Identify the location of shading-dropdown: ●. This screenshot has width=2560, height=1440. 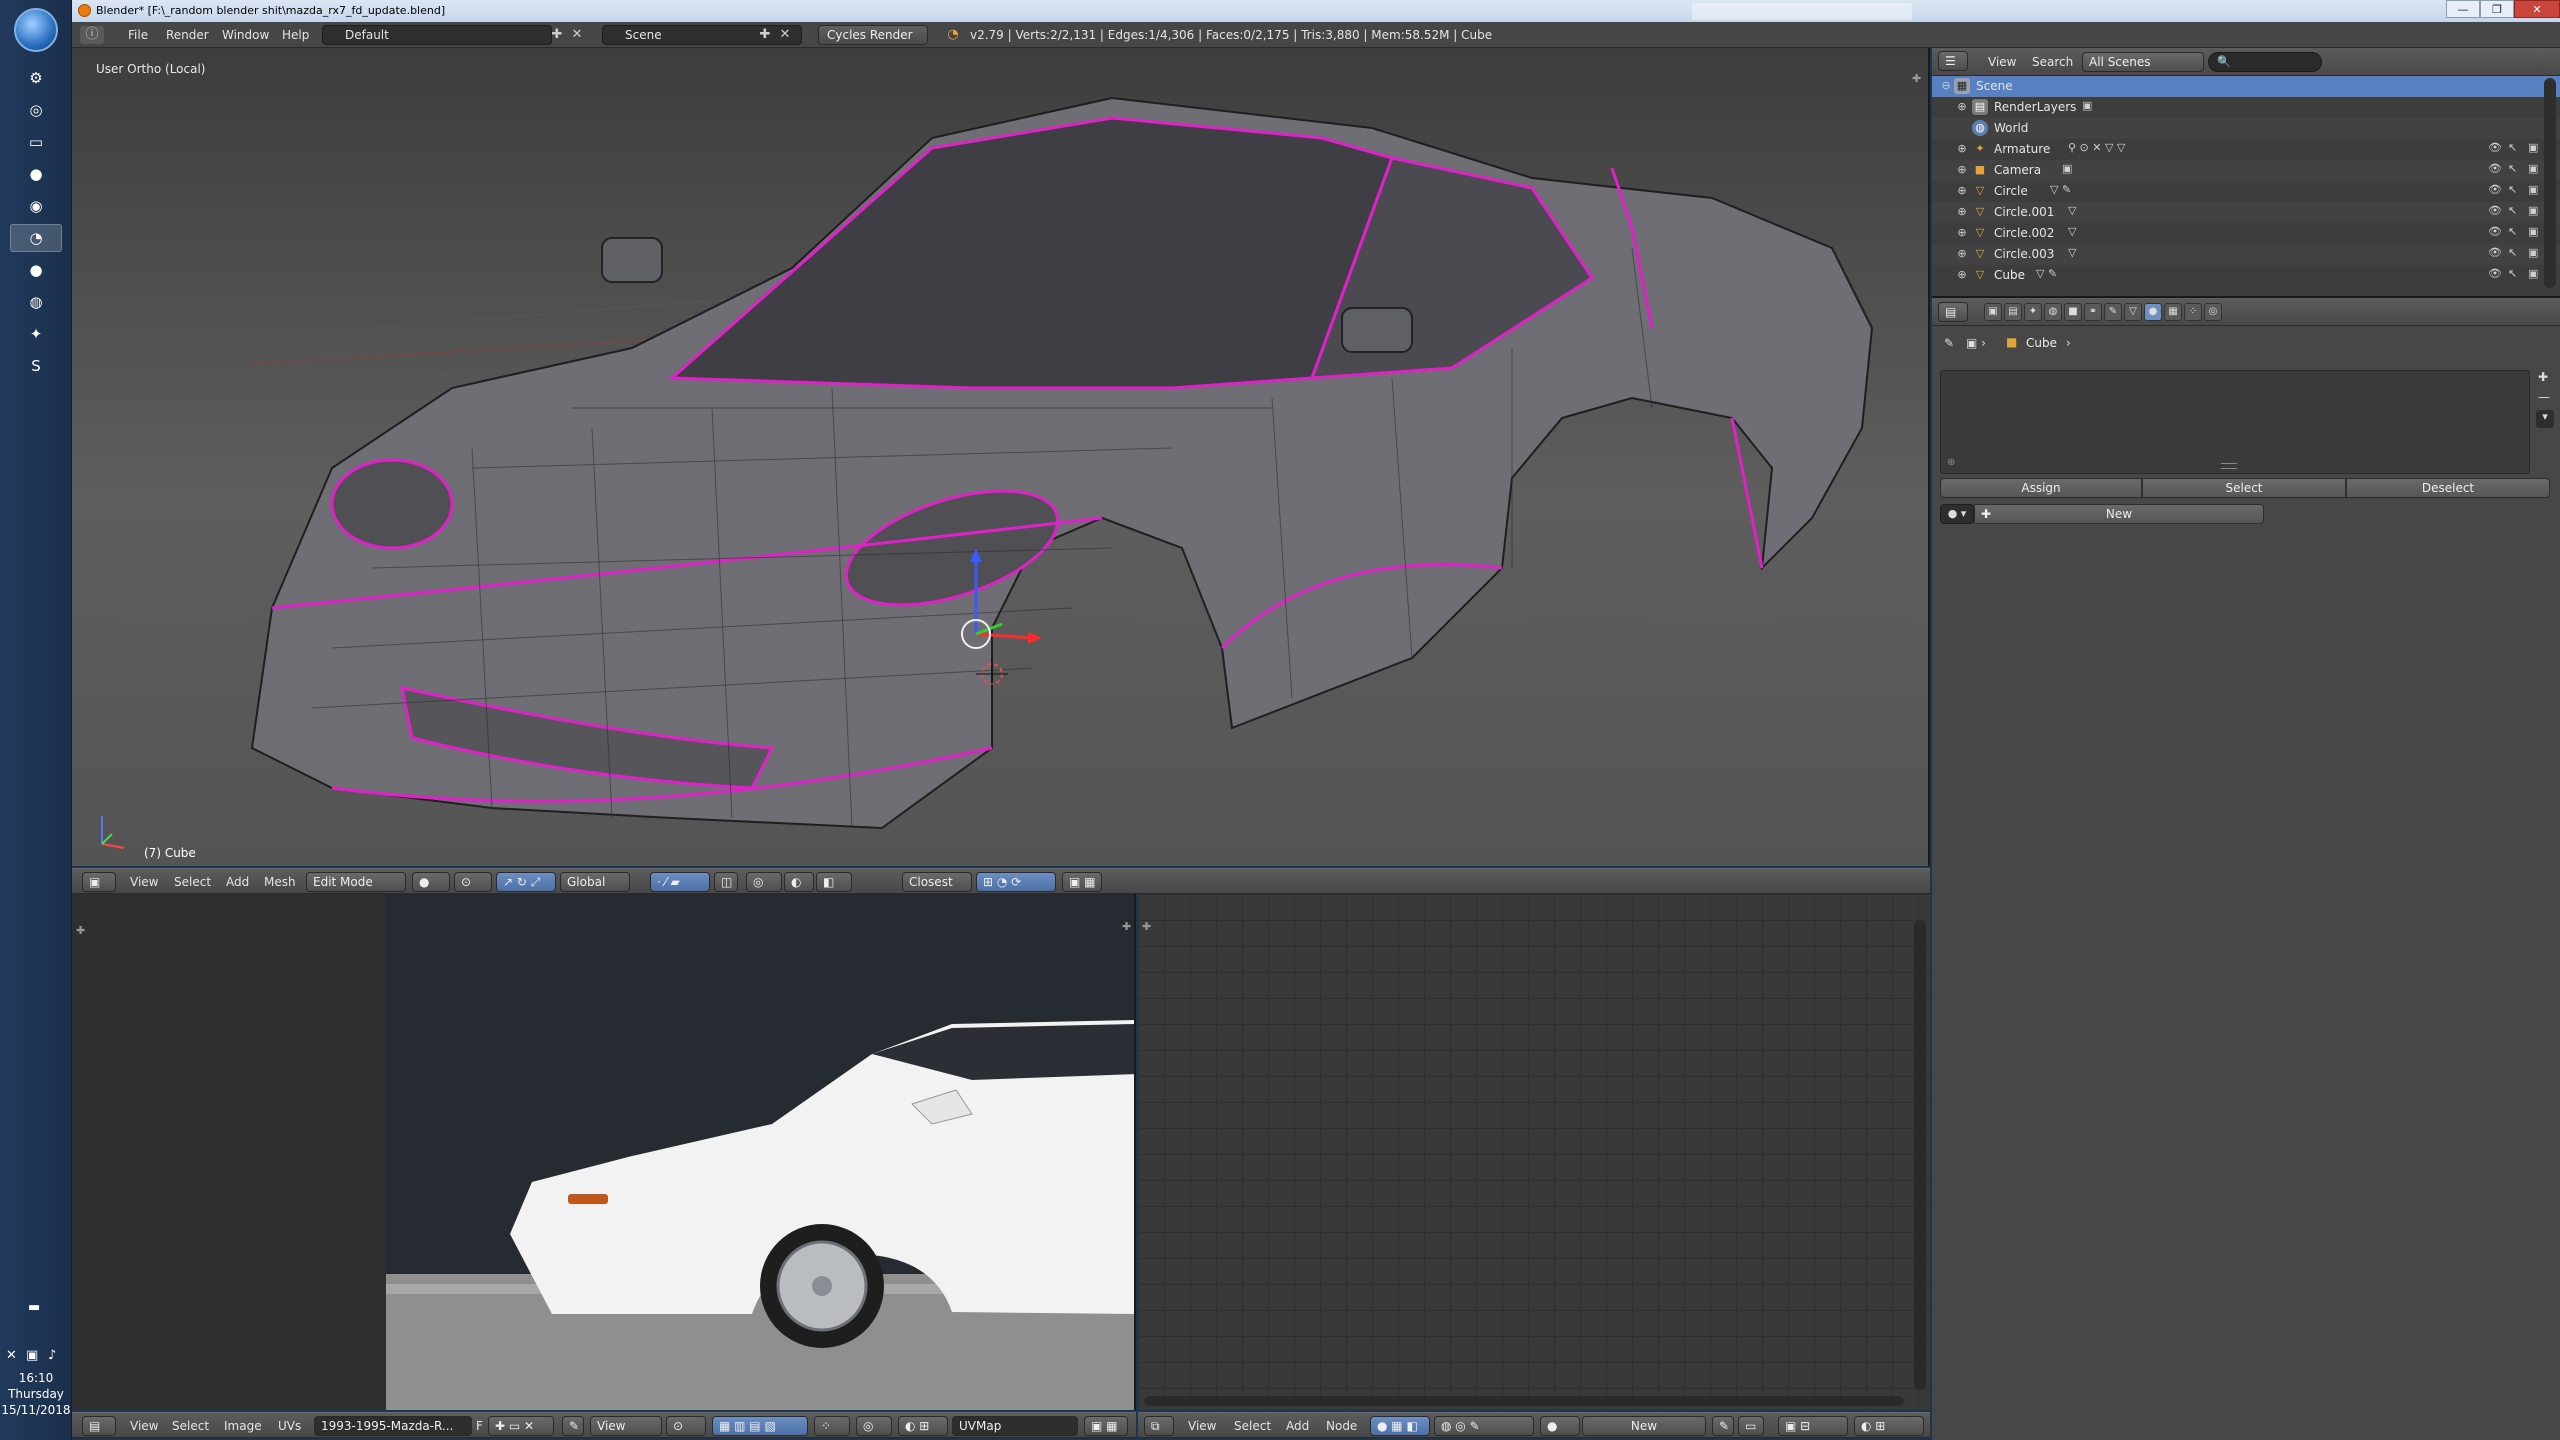
(431, 882).